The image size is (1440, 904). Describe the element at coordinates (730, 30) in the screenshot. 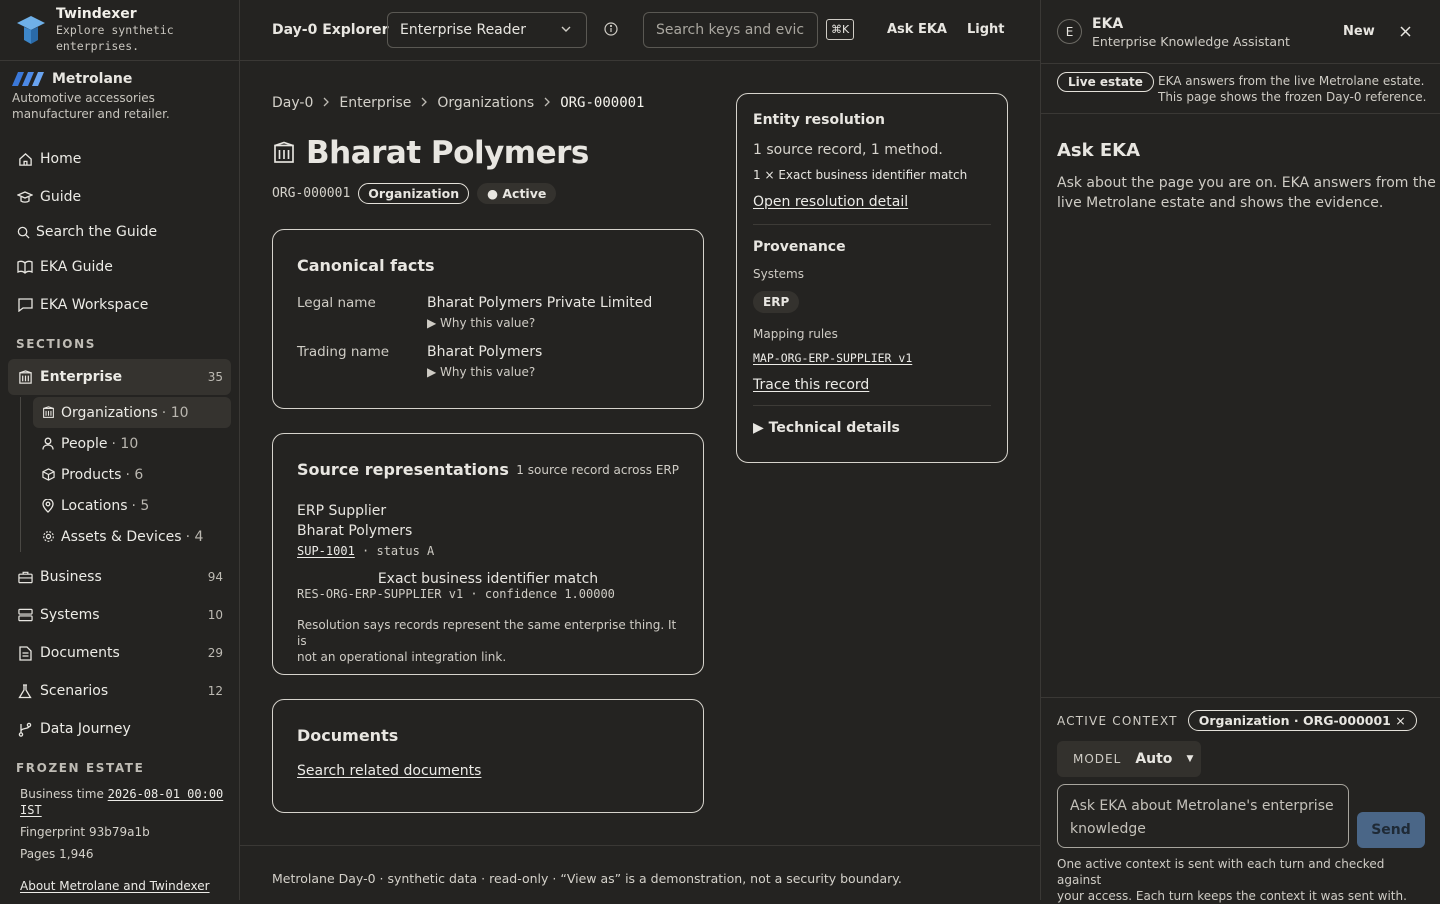

I see `search-input: Search keys and evic` at that location.